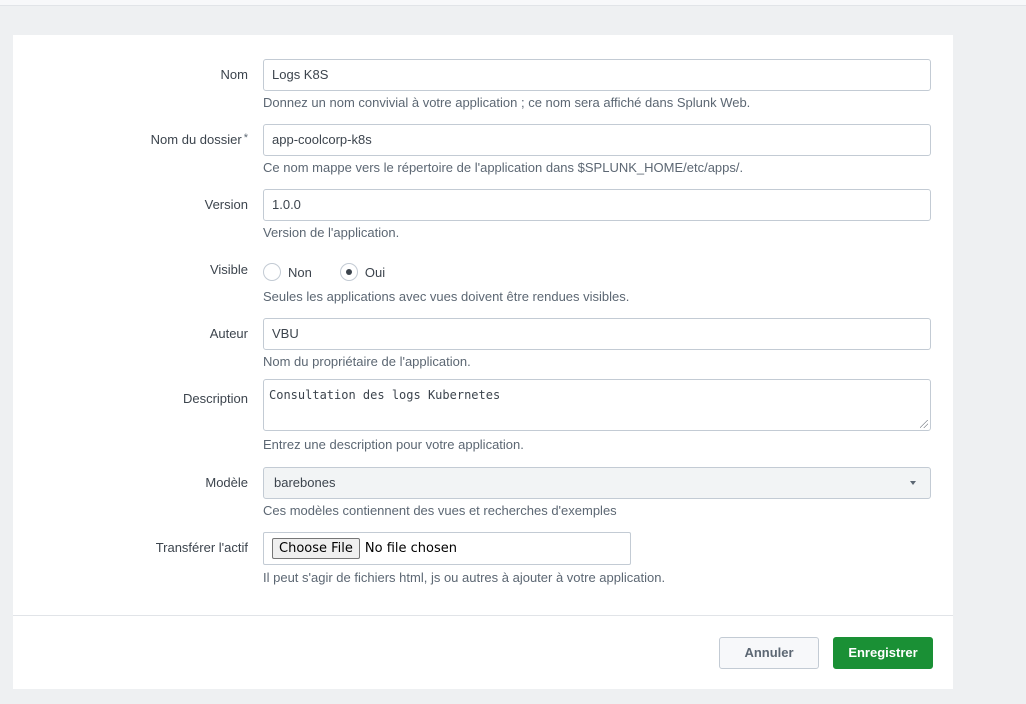  I want to click on version-label: Version, so click(226, 204).